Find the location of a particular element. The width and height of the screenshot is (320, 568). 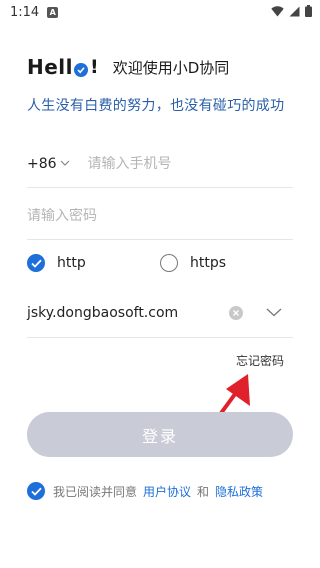

password-input is located at coordinates (152, 215).